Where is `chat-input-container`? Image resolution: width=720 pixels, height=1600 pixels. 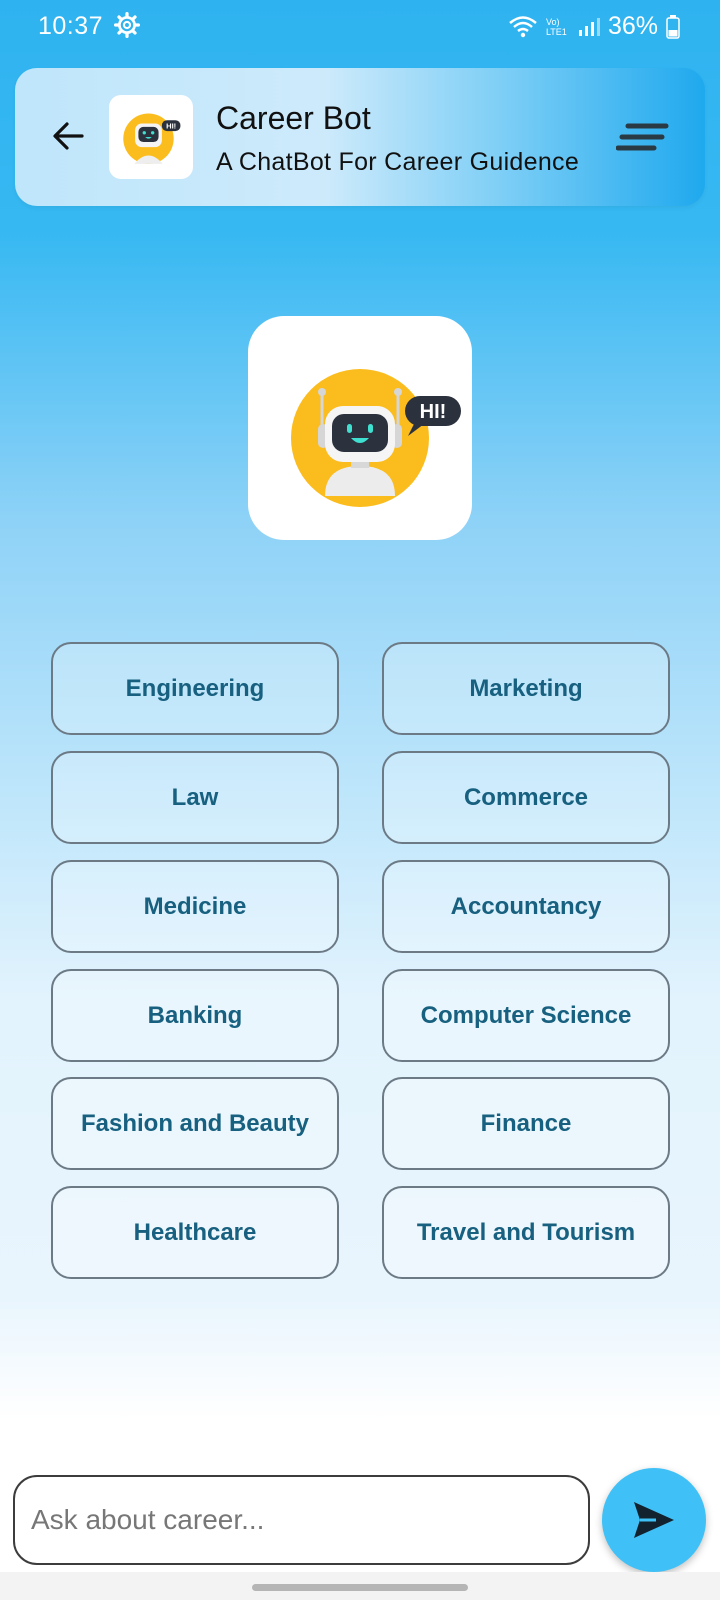
chat-input-container is located at coordinates (301, 1520).